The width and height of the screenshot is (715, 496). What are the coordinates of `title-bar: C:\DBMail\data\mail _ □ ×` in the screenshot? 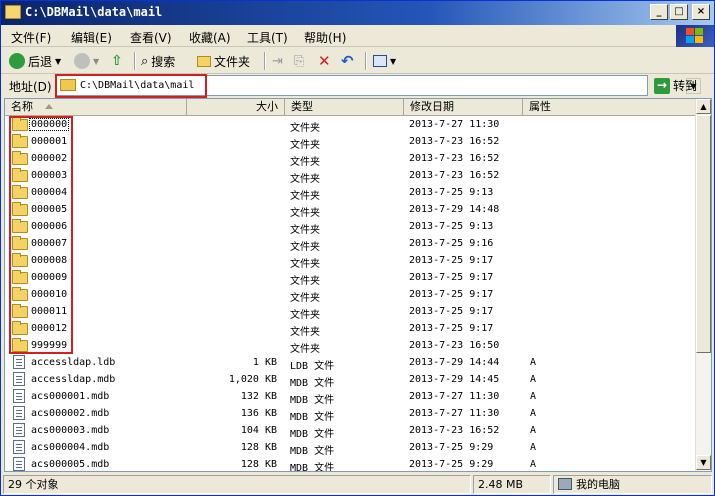 It's located at (357, 13).